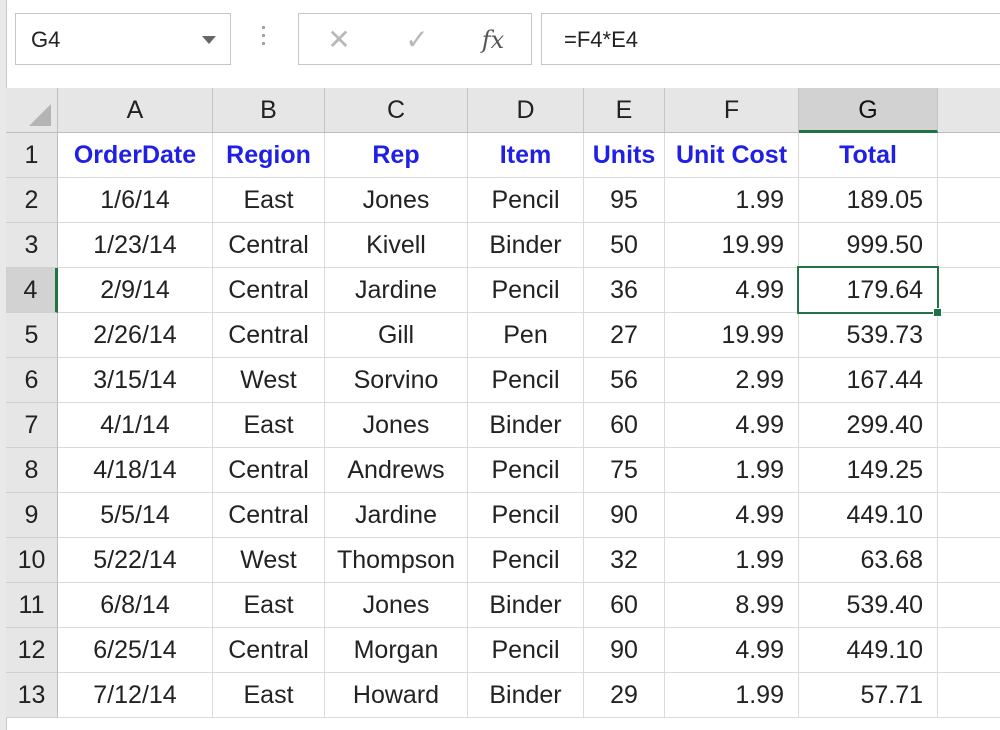 The image size is (1000, 730). What do you see at coordinates (396, 380) in the screenshot?
I see `cell-c6: Sorvino` at bounding box center [396, 380].